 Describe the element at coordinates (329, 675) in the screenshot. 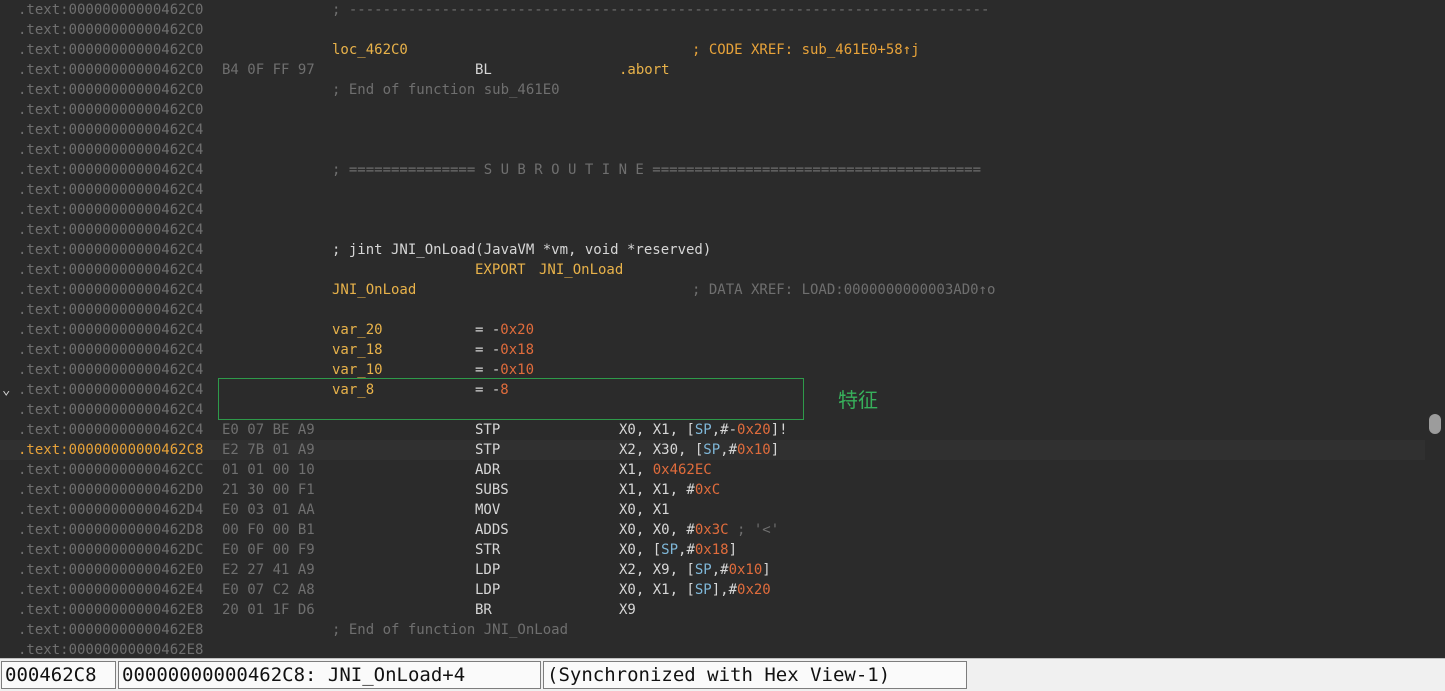

I see `status-location: 00000000000462C8: JNI_OnLoad+4` at that location.